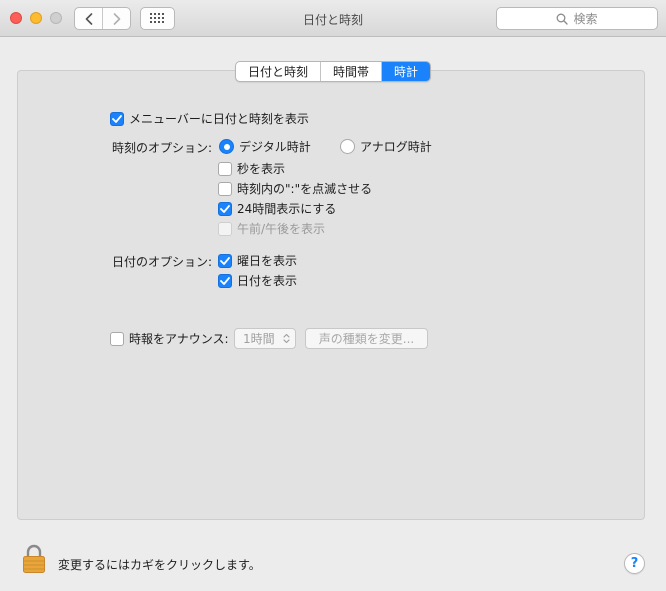  I want to click on tab-date-time: 日付と時刻, so click(279, 71).